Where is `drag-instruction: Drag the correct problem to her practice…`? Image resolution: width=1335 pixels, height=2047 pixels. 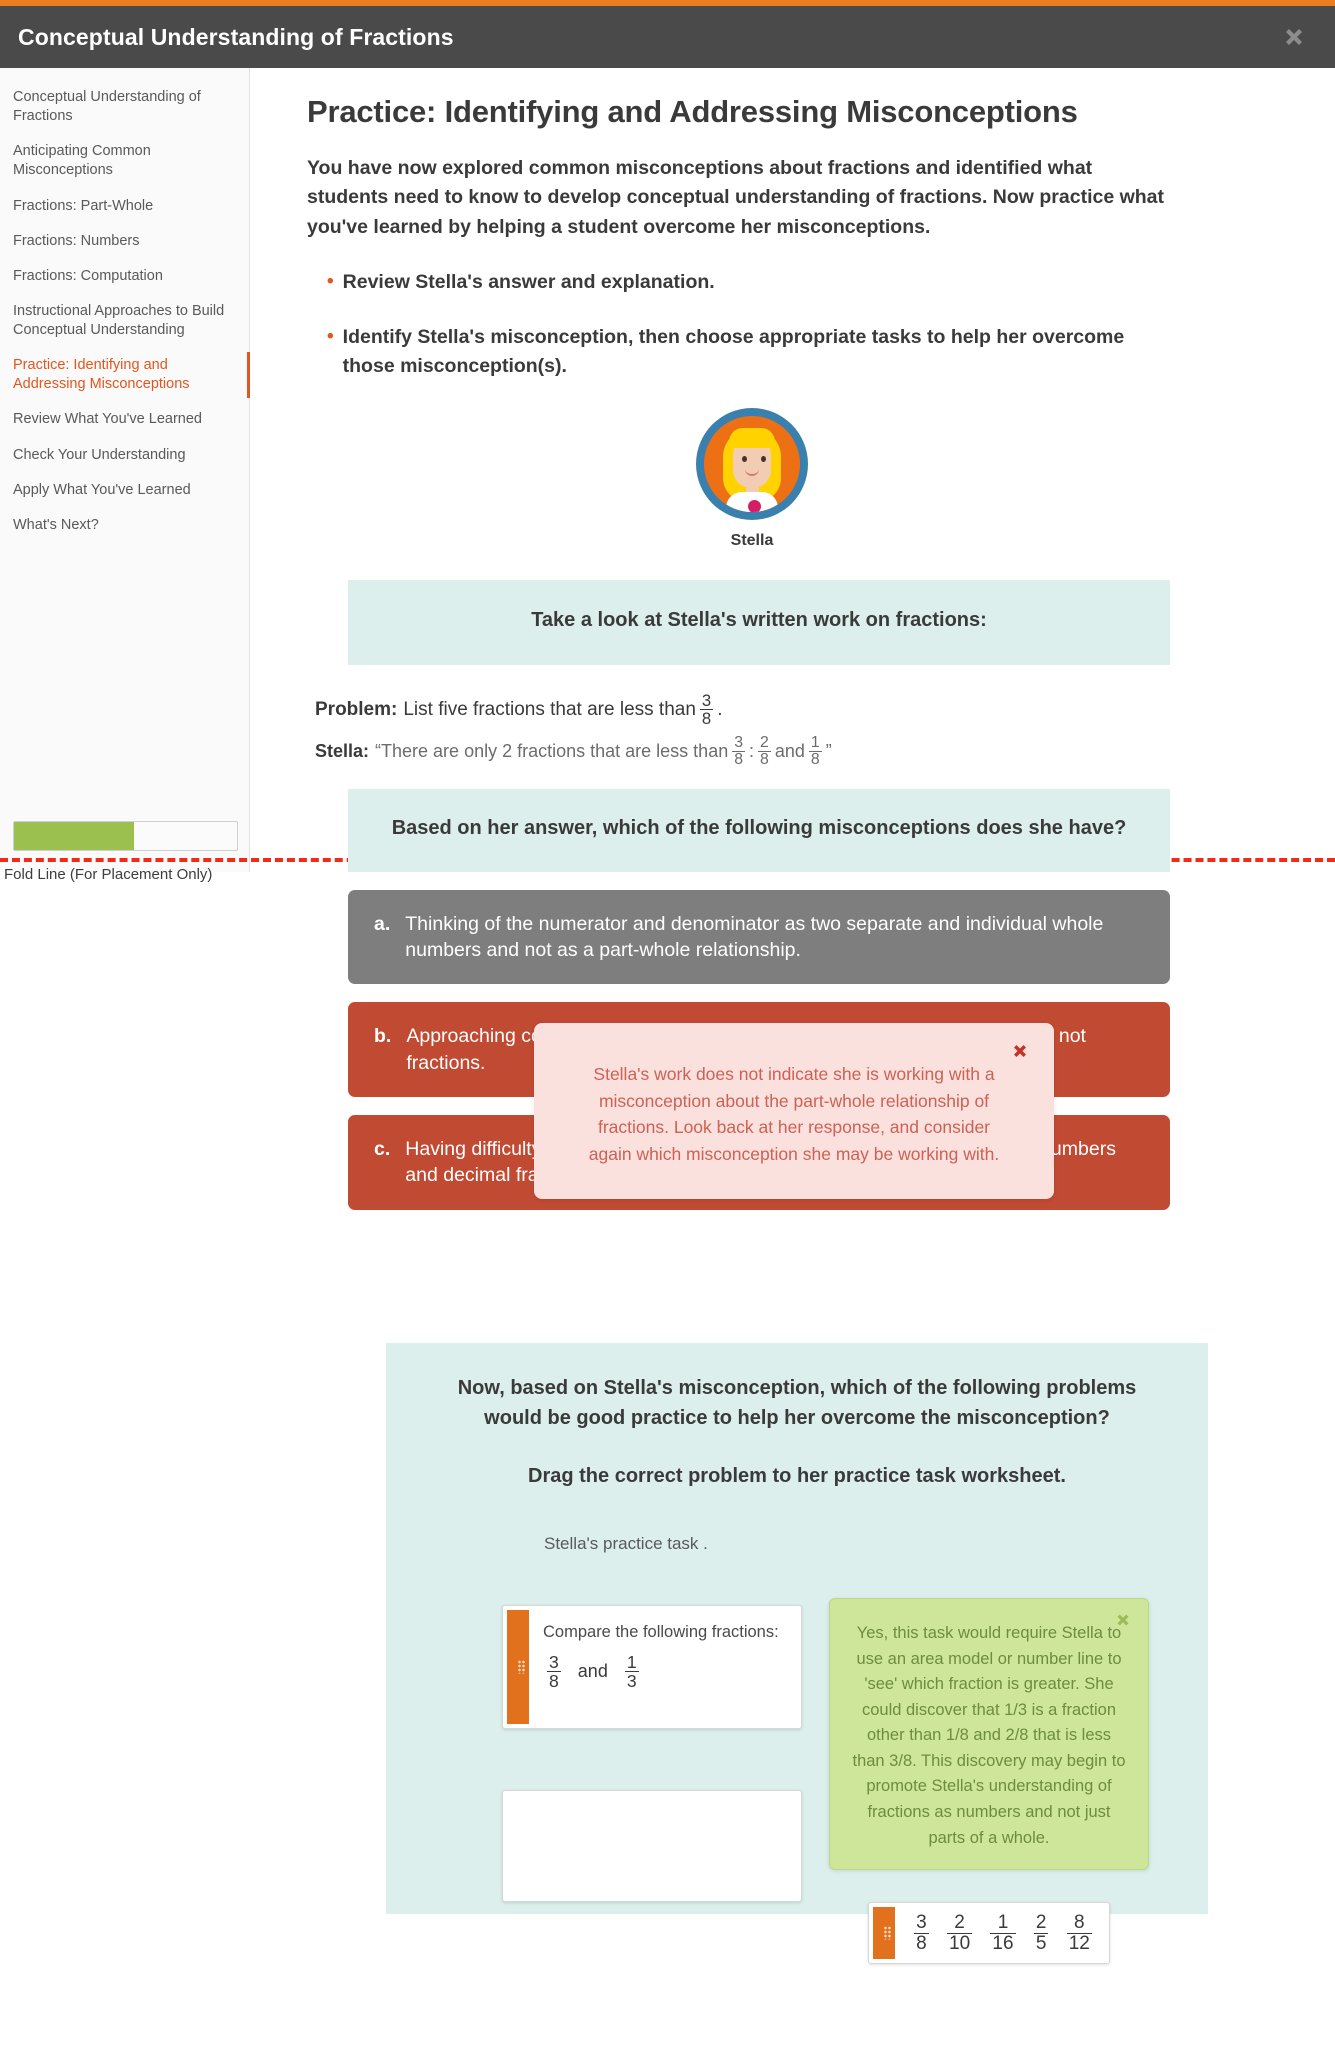
drag-instruction: Drag the correct problem to her practice… is located at coordinates (797, 1476).